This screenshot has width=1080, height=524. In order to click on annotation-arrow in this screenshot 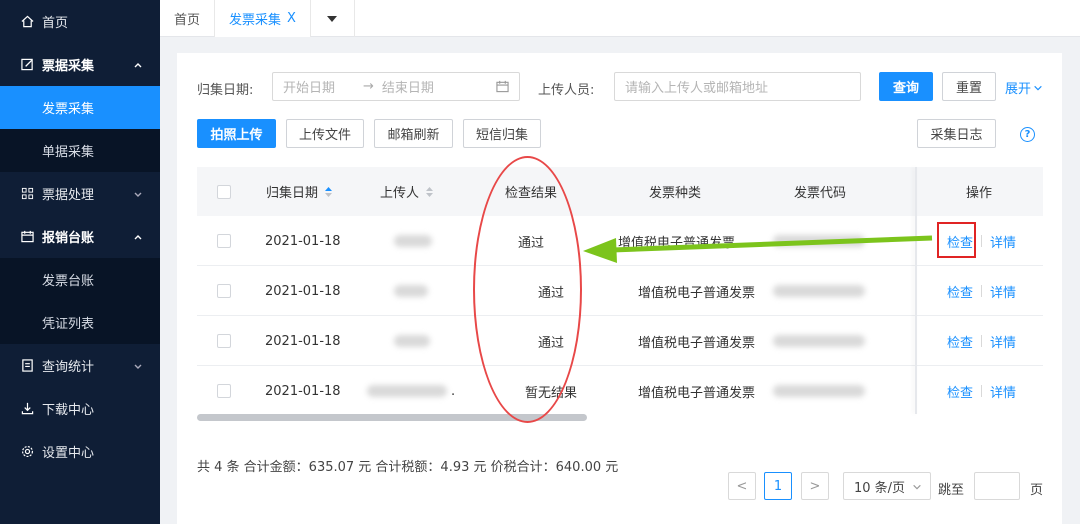, I will do `click(758, 249)`.